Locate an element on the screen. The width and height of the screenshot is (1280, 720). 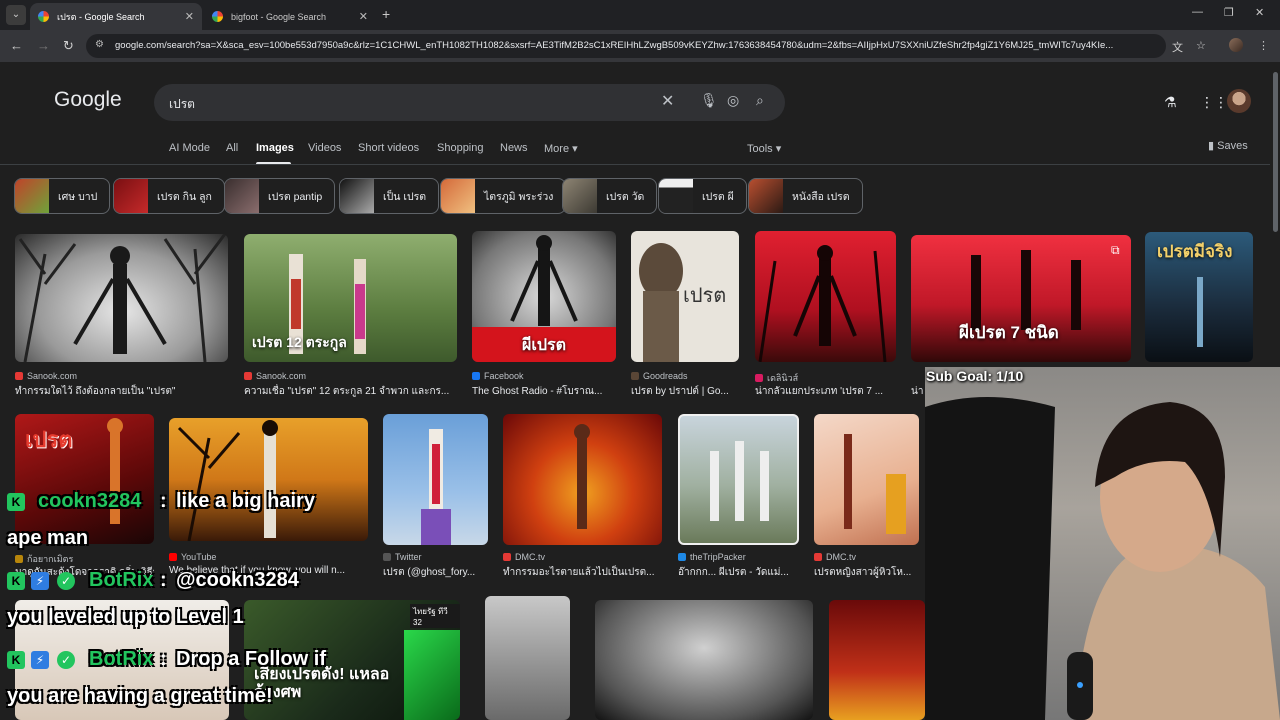
clear-icon: ✕ is located at coordinates (667, 101).